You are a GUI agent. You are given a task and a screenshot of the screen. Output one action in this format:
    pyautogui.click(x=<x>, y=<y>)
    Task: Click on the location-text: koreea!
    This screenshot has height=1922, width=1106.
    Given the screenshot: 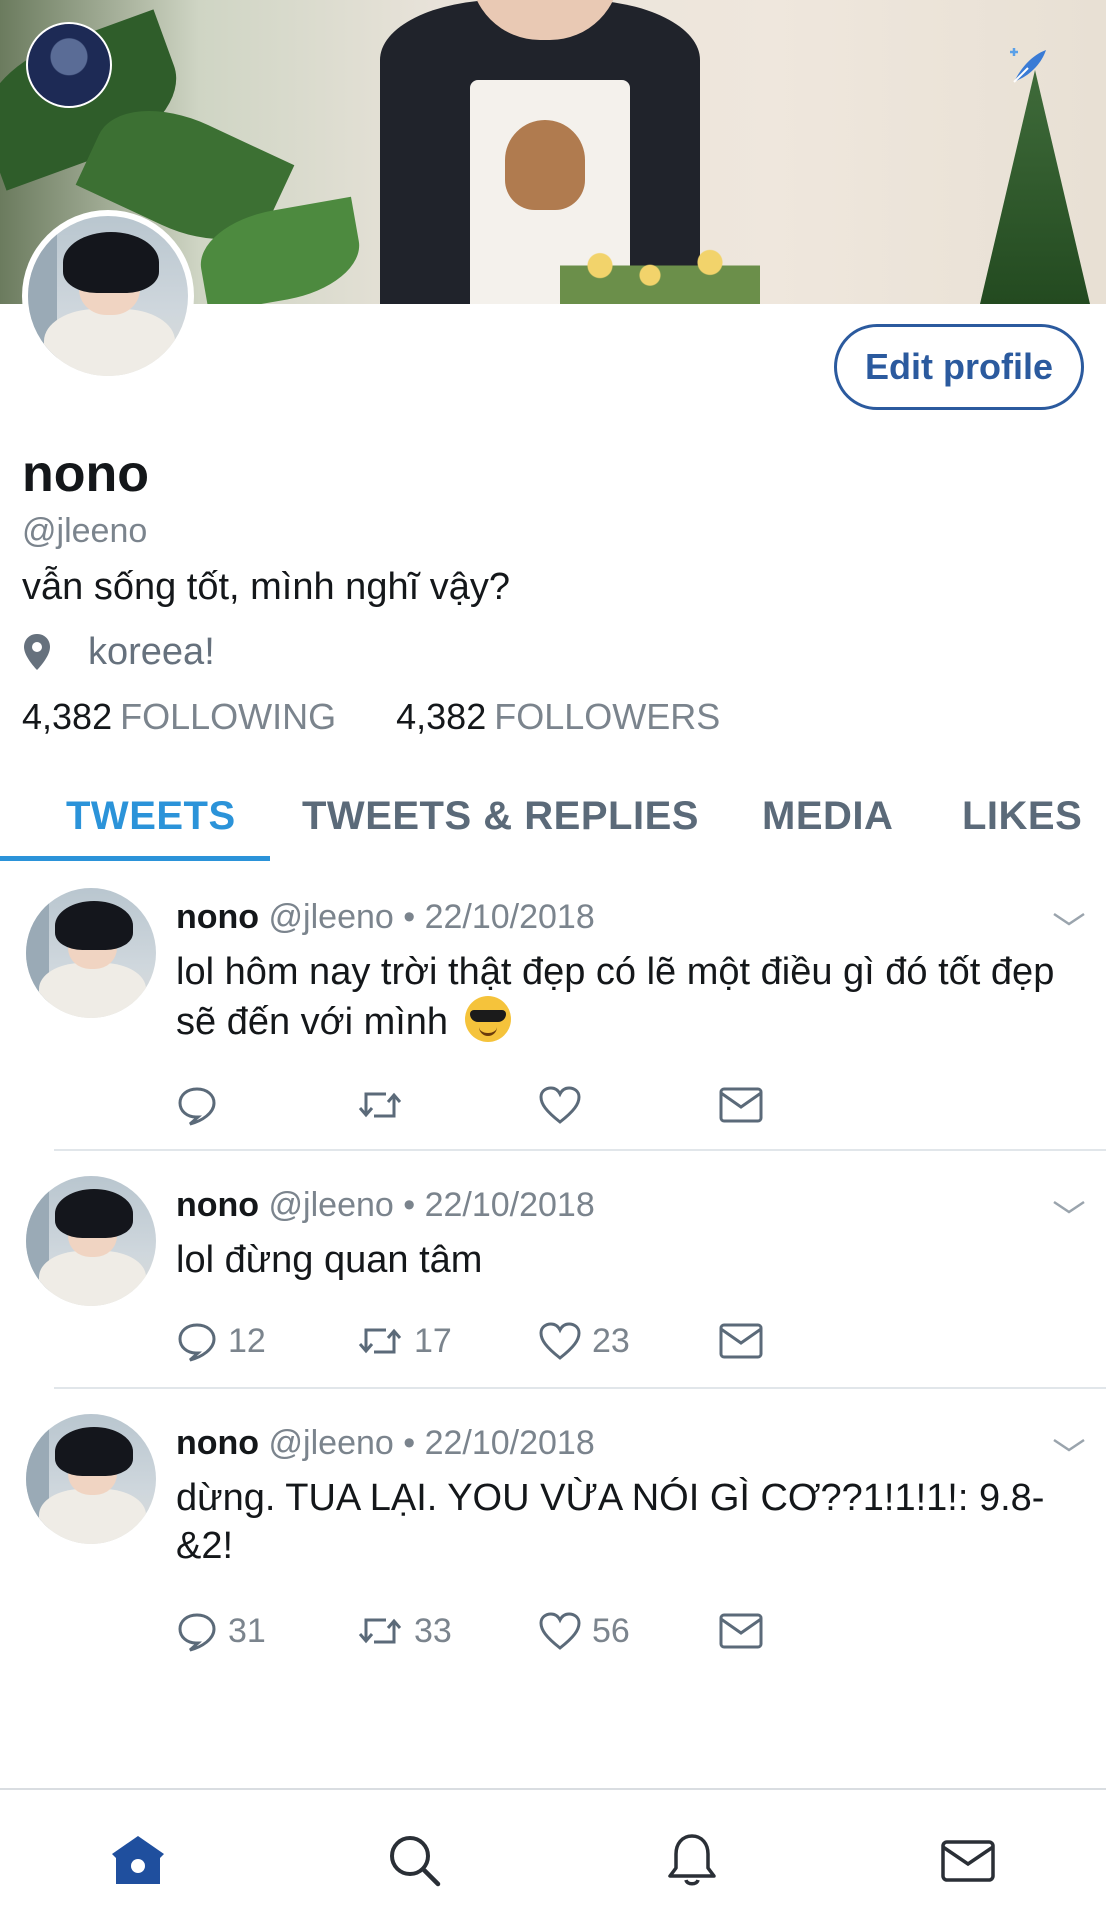 What is the action you would take?
    pyautogui.click(x=151, y=651)
    